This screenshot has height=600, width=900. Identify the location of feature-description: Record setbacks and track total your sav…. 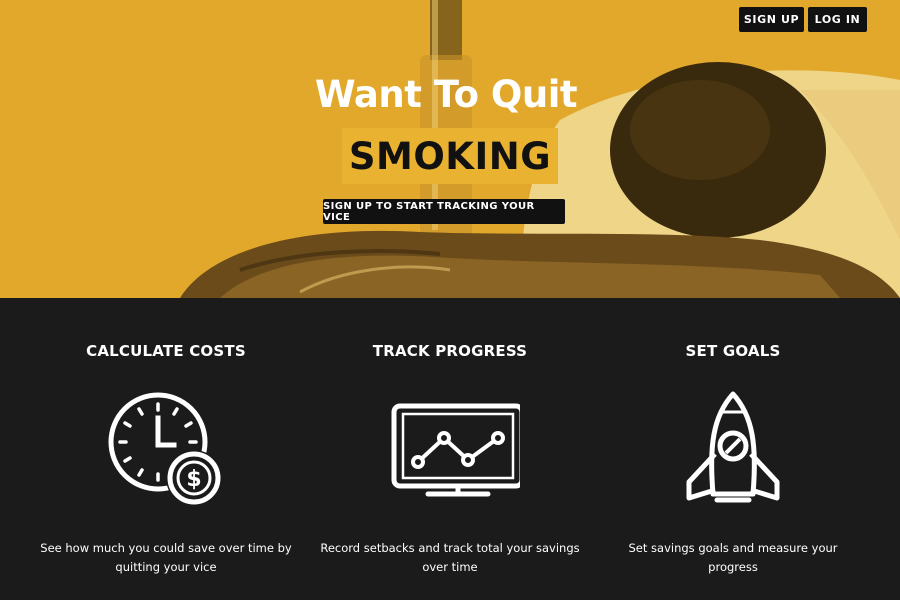
(450, 557).